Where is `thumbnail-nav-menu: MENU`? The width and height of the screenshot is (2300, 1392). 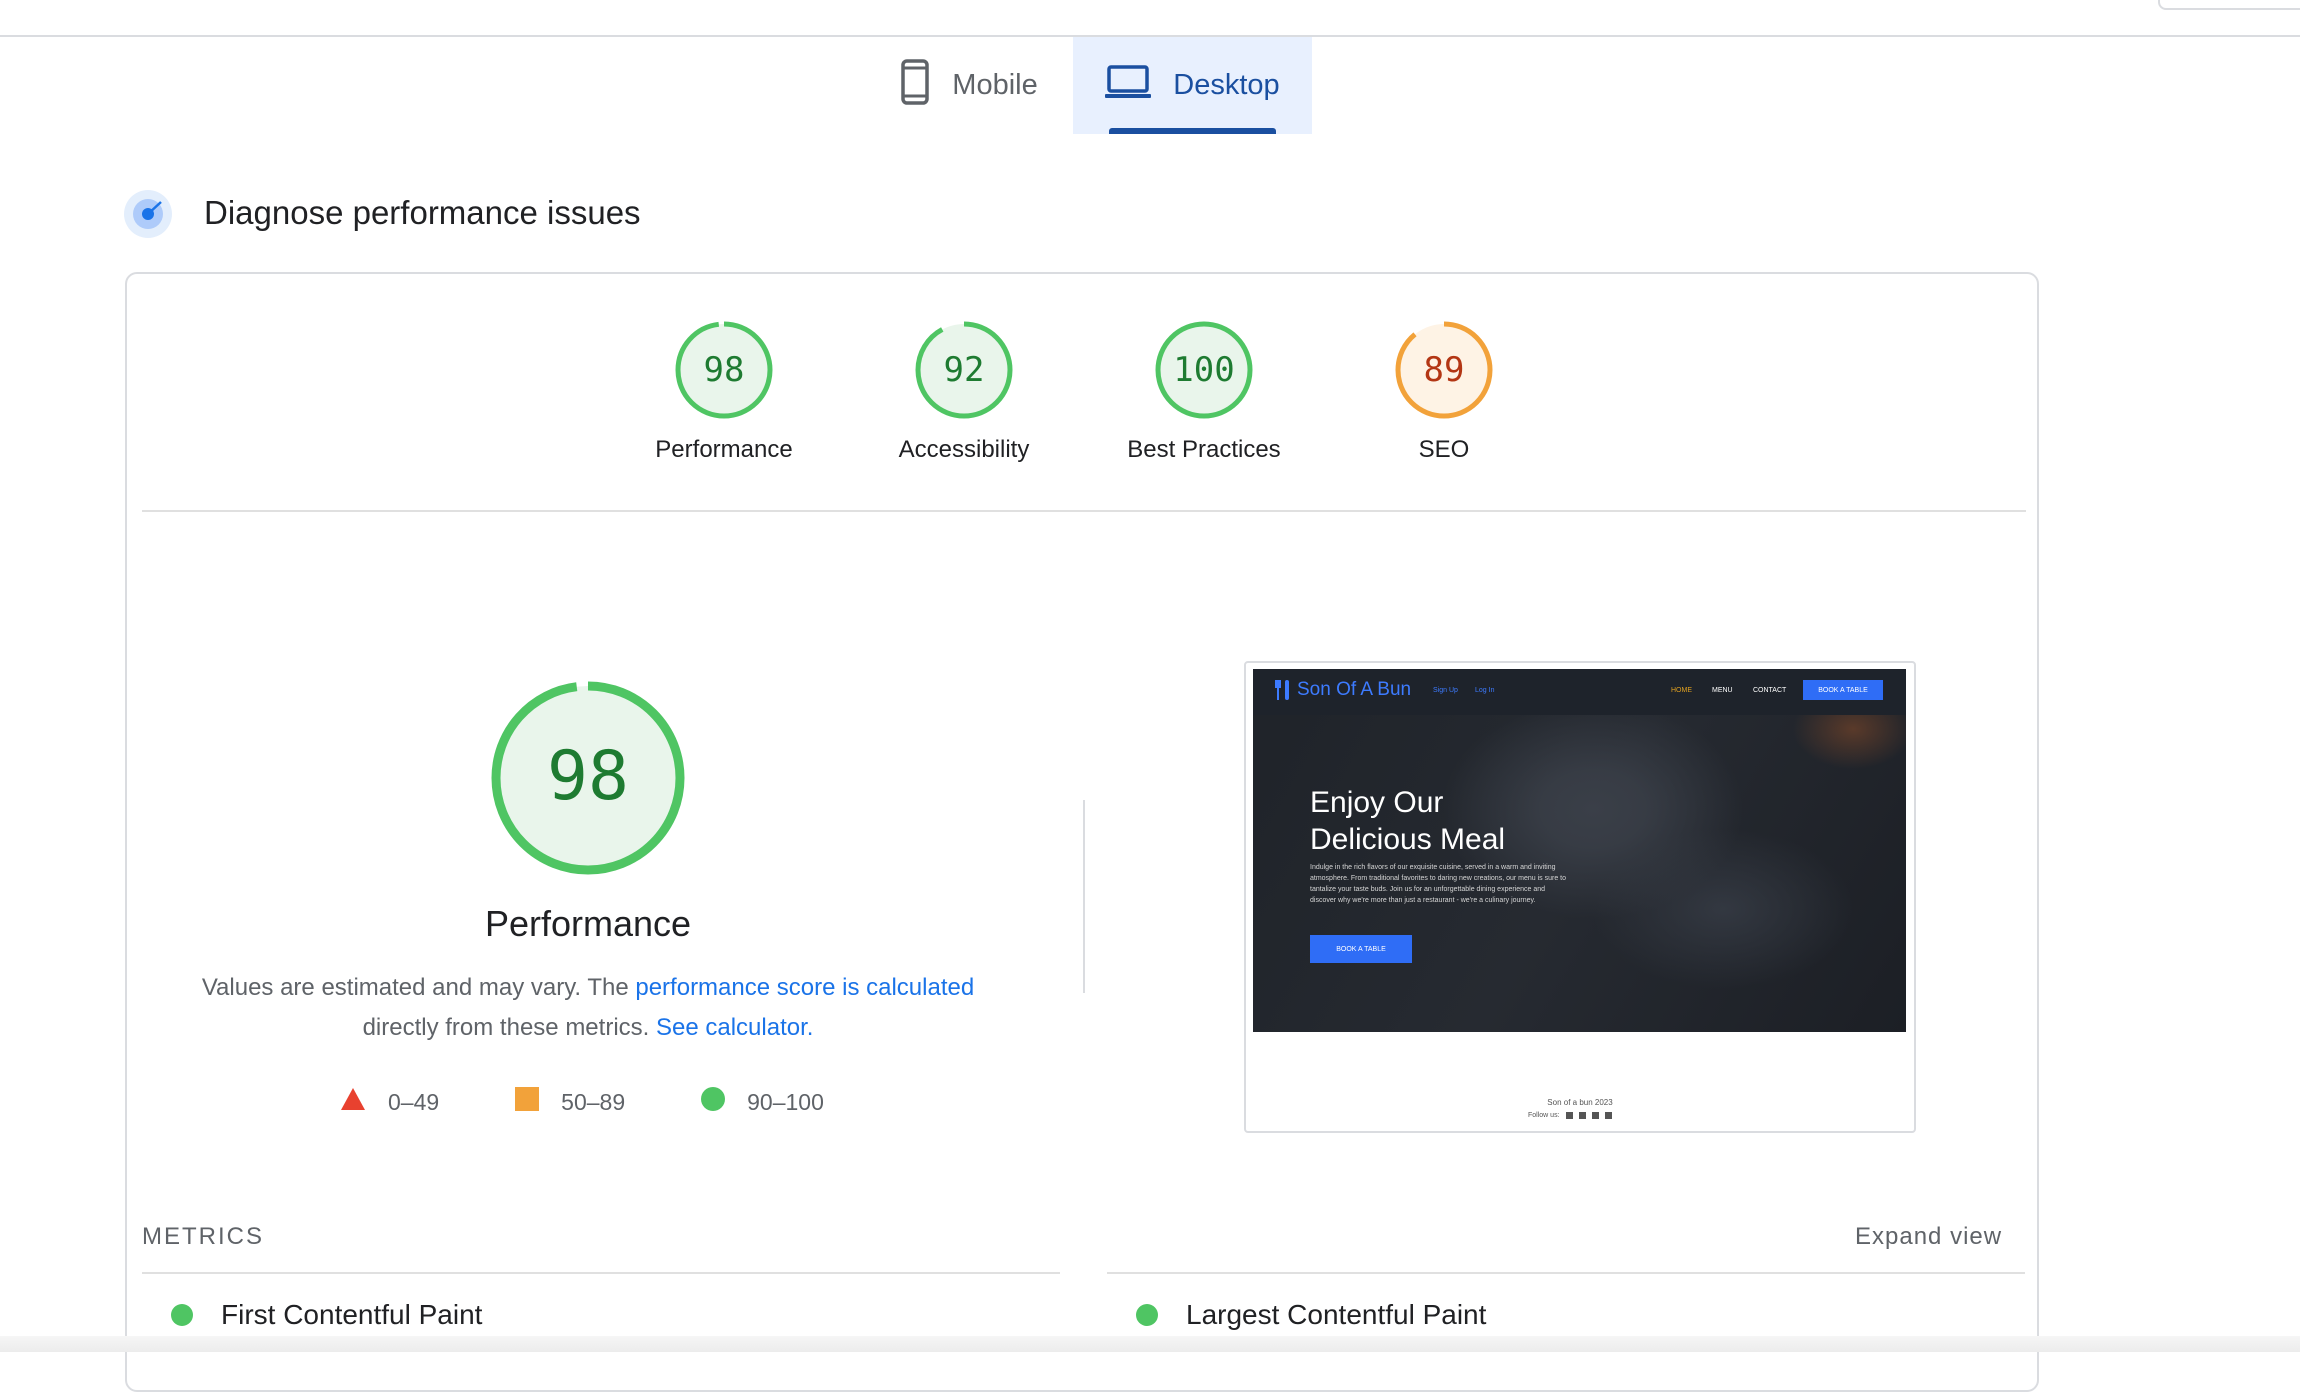 thumbnail-nav-menu: MENU is located at coordinates (1722, 690).